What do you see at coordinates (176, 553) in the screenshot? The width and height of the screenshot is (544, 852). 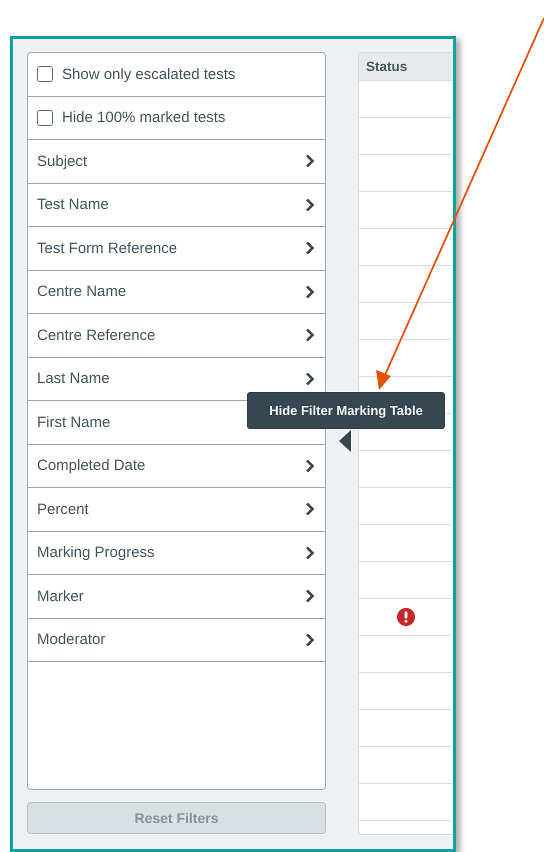 I see `filter-item: Marking Progress` at bounding box center [176, 553].